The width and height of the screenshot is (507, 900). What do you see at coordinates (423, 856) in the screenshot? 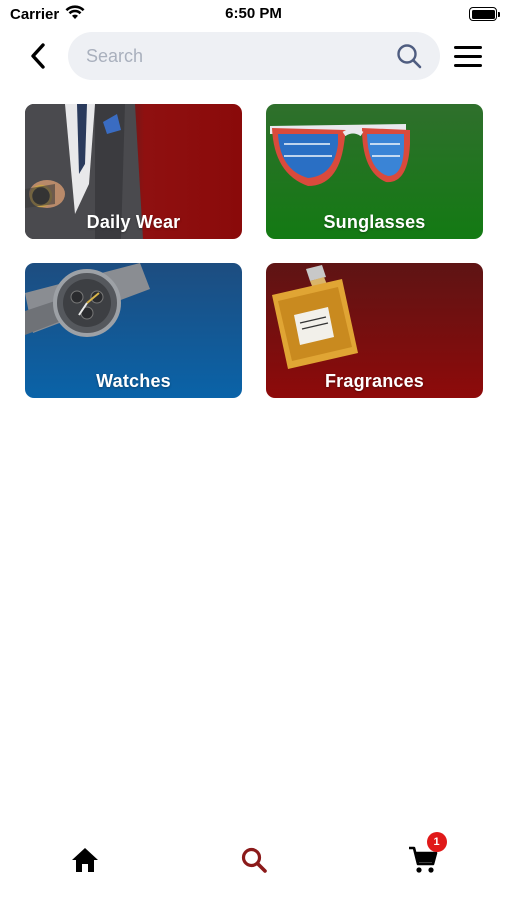
I see `tab-cart: 1` at bounding box center [423, 856].